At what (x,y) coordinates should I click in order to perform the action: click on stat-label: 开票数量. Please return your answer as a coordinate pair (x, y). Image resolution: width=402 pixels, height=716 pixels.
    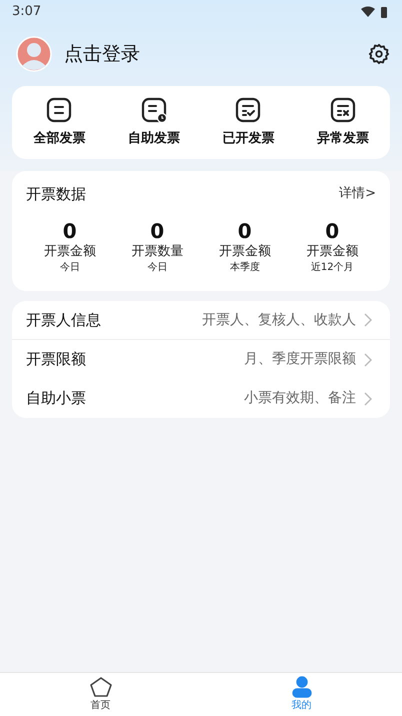
    Looking at the image, I should click on (157, 252).